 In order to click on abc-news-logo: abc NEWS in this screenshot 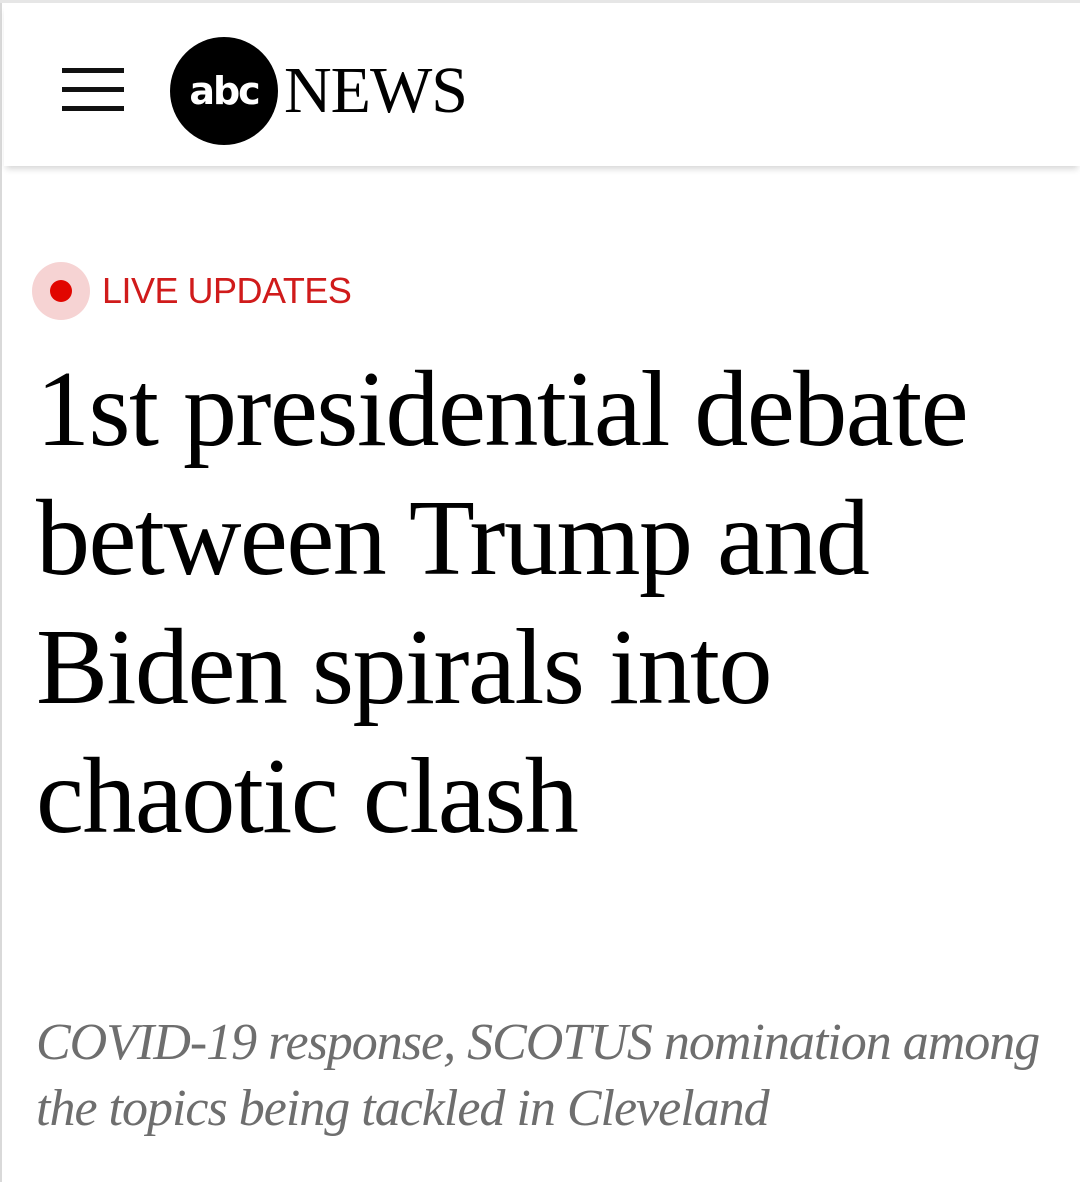, I will do `click(340, 91)`.